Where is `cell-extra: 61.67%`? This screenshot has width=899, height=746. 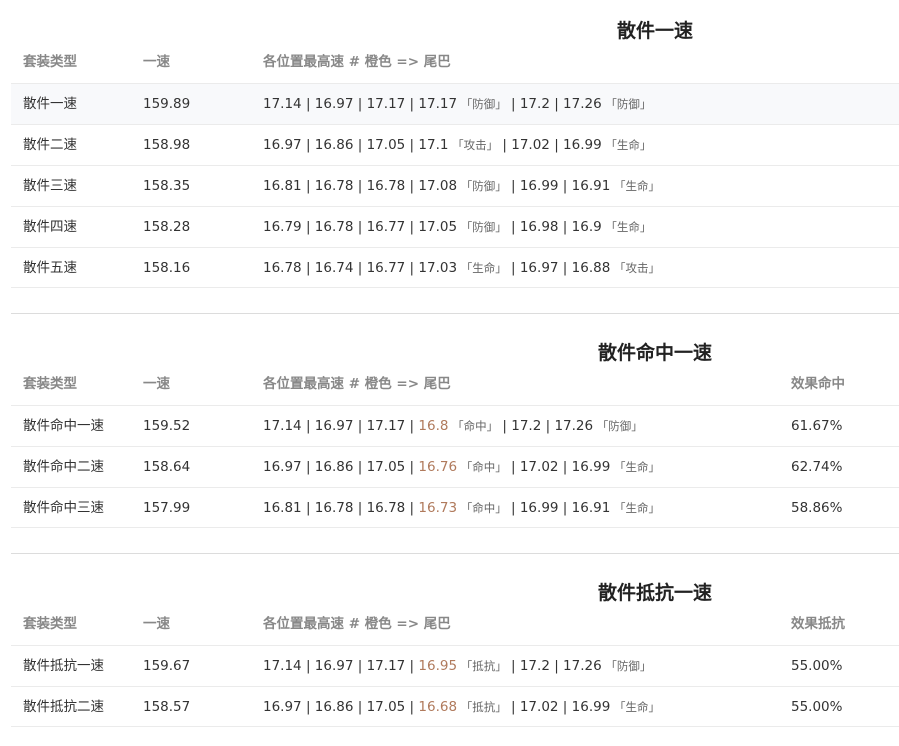 cell-extra: 61.67% is located at coordinates (817, 426).